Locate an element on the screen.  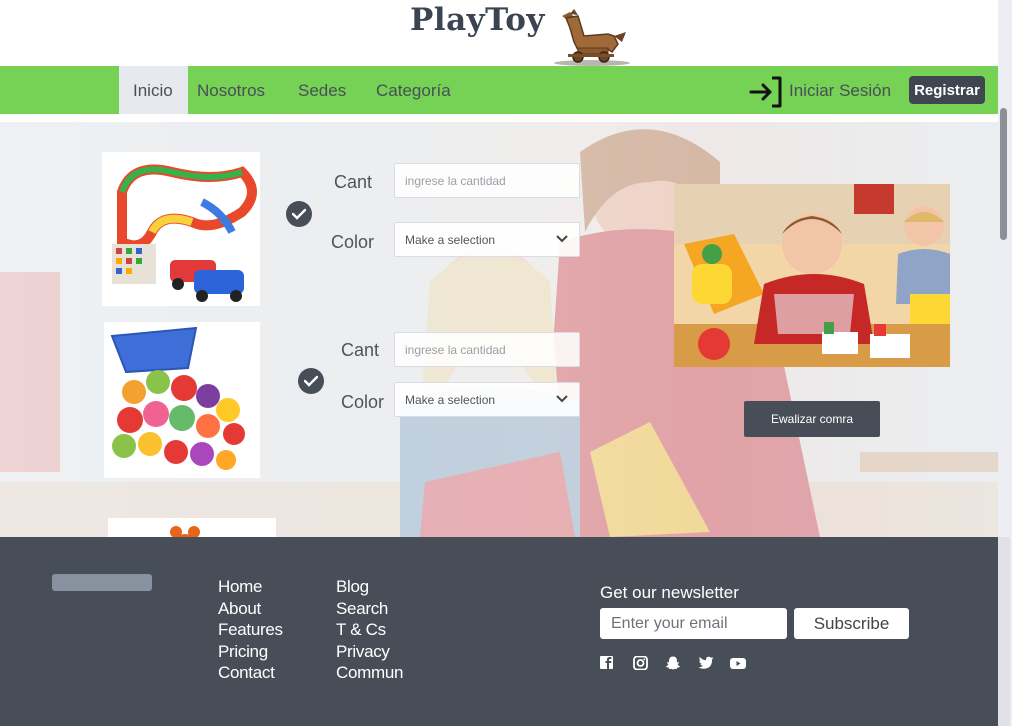
footer-logo-placeholder is located at coordinates (102, 582).